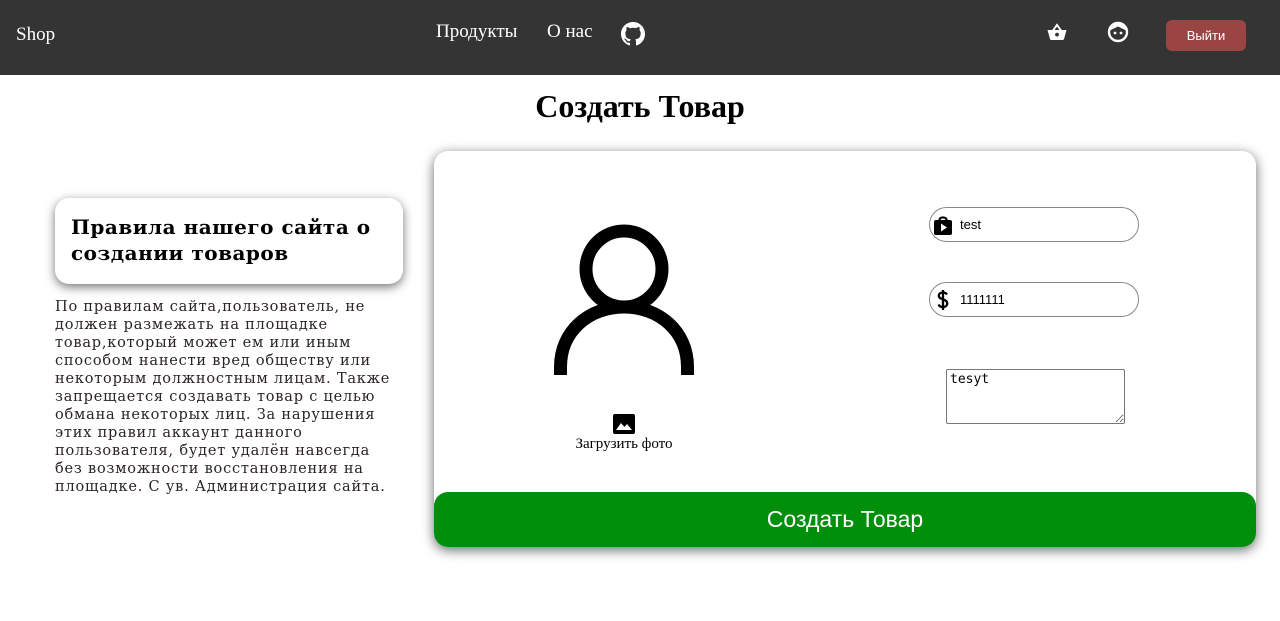  Describe the element at coordinates (476, 32) in the screenshot. I see `nav-link-products: Продукты` at that location.